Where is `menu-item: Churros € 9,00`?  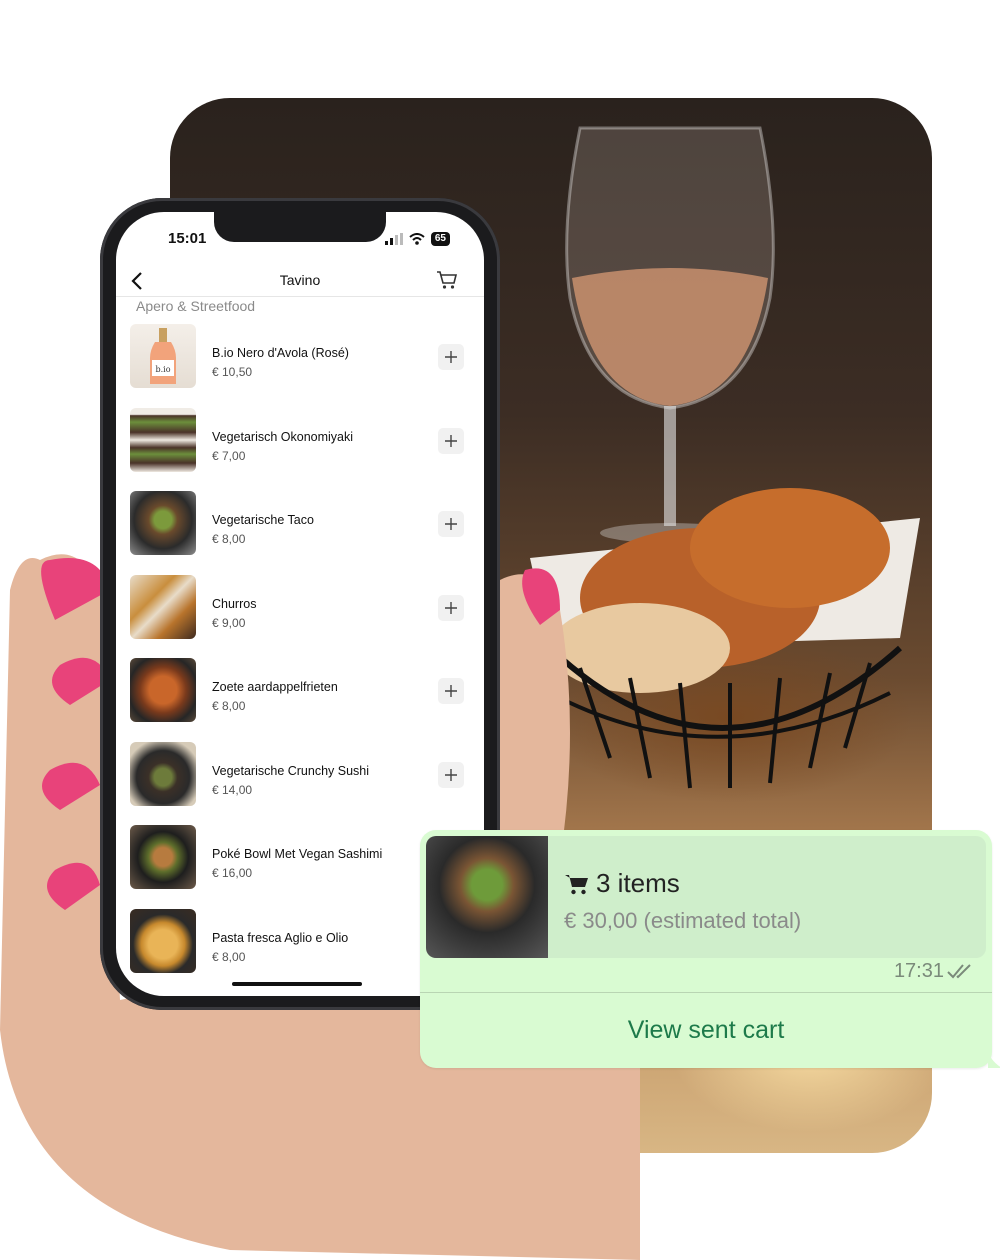
menu-item: Churros € 9,00 is located at coordinates (300, 613).